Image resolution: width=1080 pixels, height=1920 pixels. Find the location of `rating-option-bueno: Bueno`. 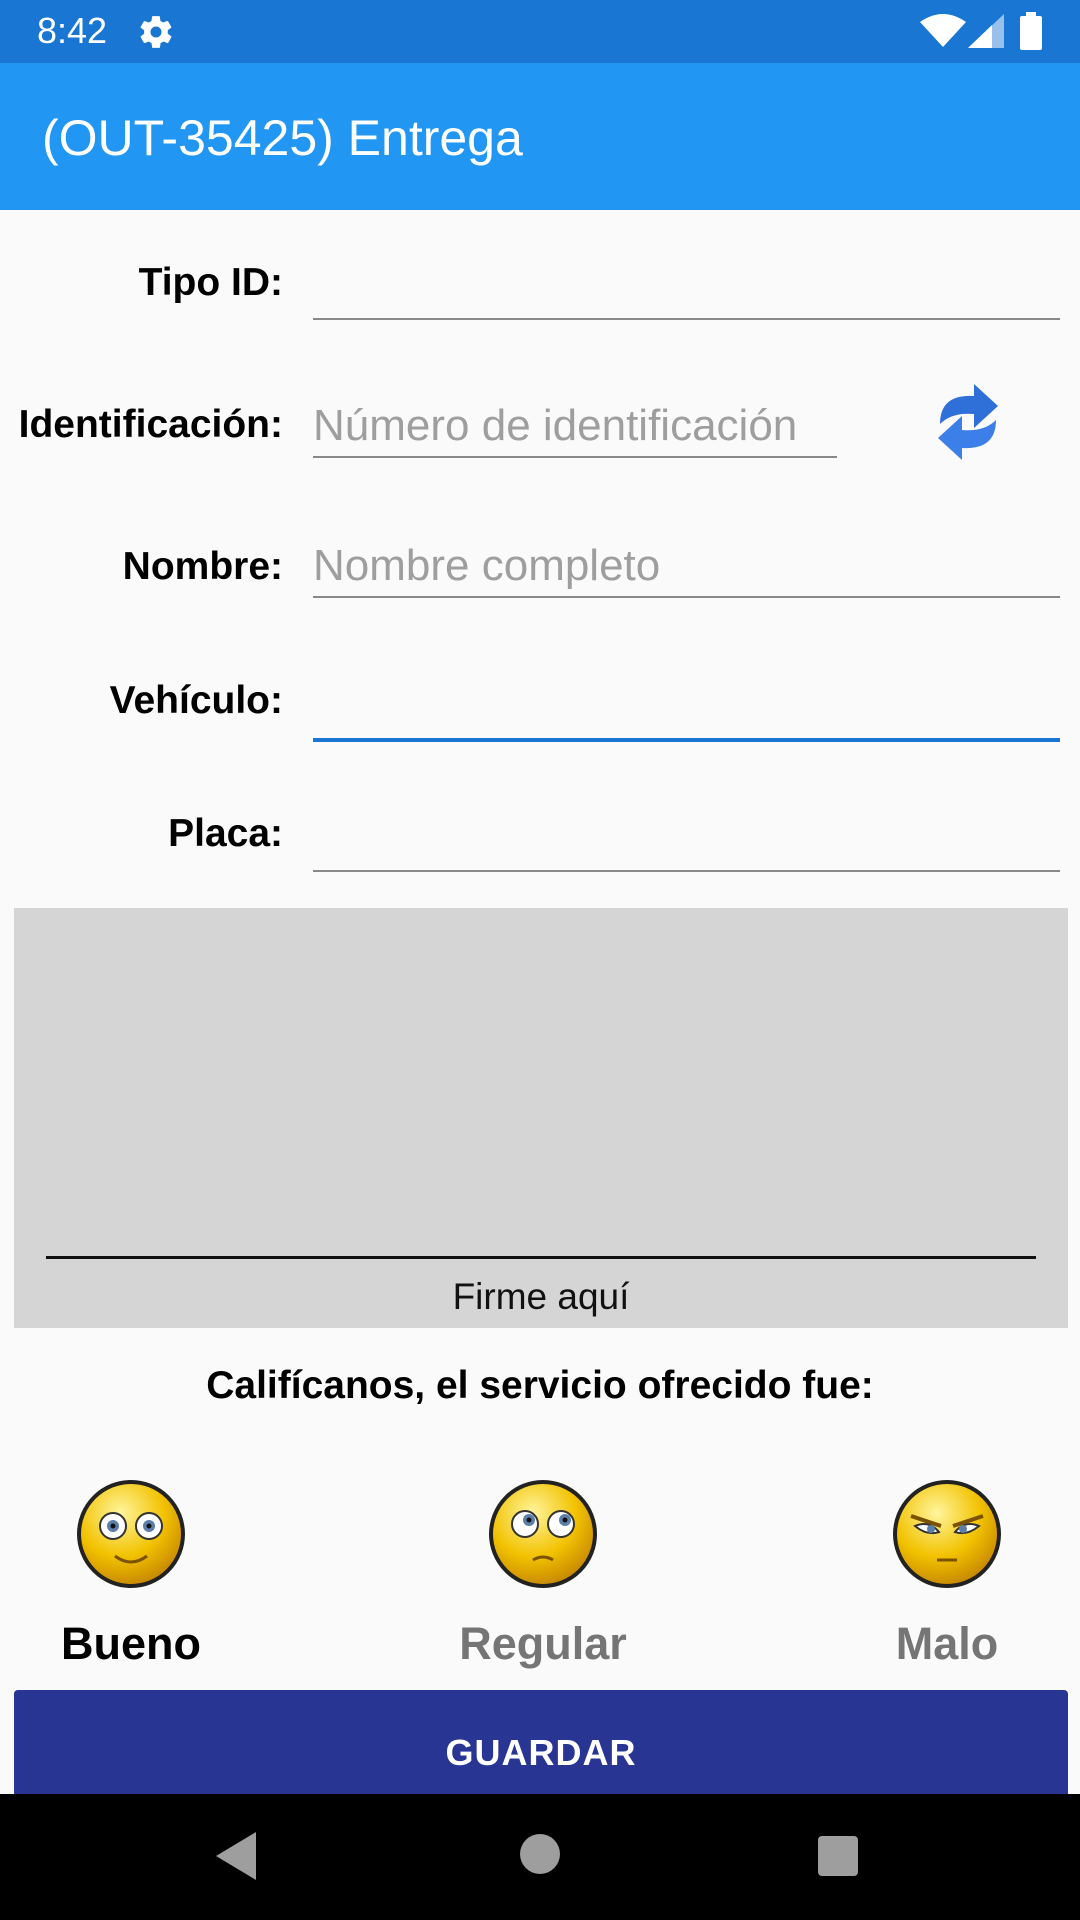

rating-option-bueno: Bueno is located at coordinates (128, 1578).